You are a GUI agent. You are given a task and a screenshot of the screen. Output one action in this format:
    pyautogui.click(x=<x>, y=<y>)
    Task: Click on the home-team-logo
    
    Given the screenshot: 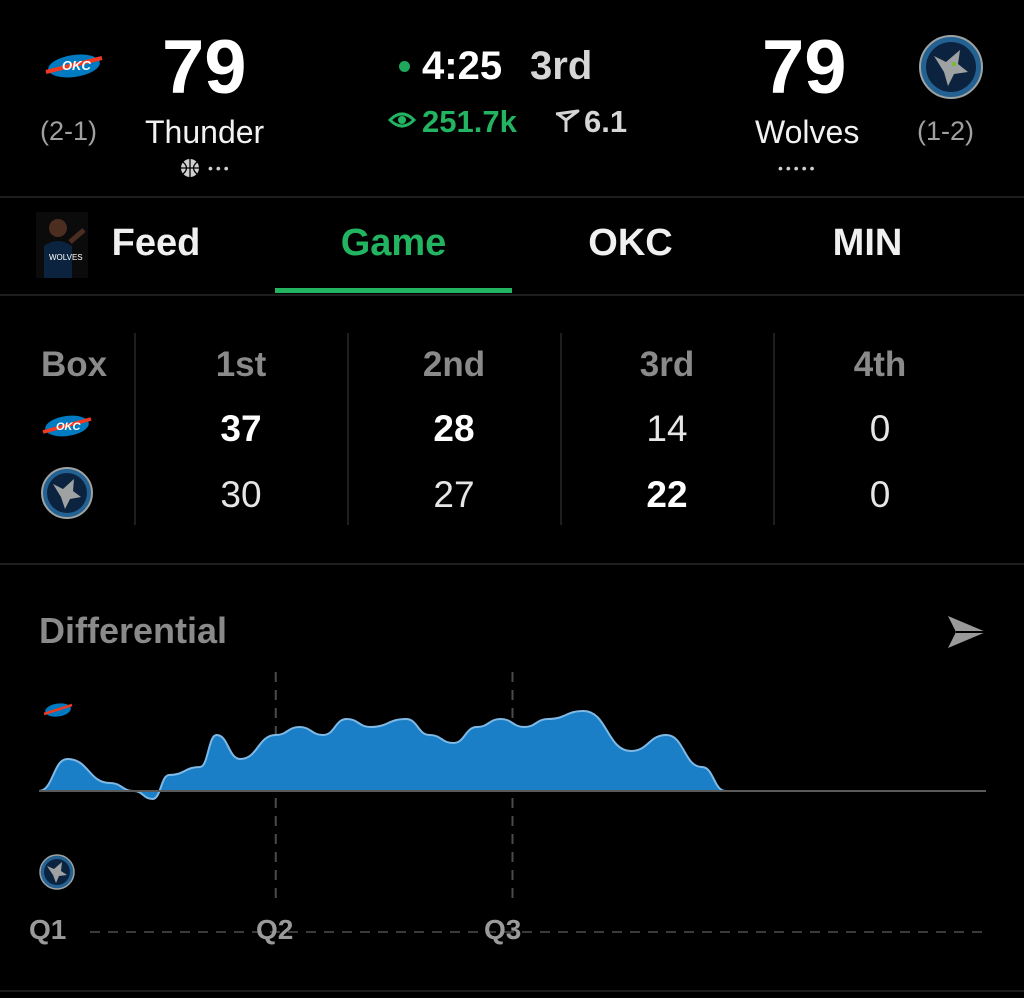 What is the action you would take?
    pyautogui.click(x=951, y=69)
    